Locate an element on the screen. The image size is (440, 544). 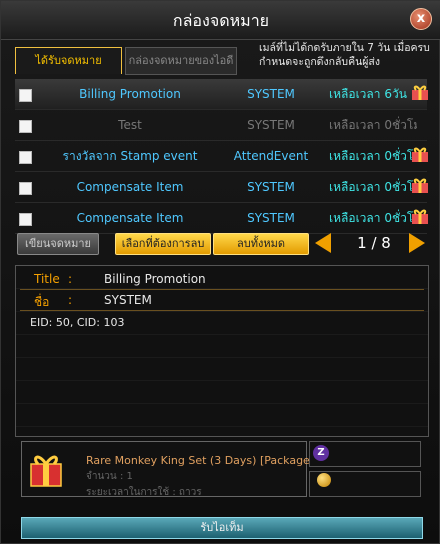
attachment-duration: ระยะเวลาในการใช้ : ถาวร is located at coordinates (144, 492).